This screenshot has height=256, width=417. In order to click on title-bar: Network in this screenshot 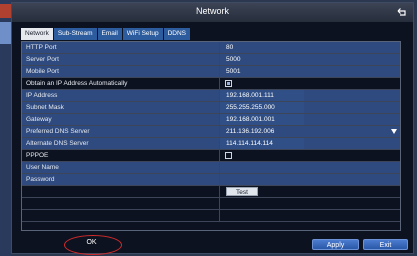, I will do `click(212, 12)`.